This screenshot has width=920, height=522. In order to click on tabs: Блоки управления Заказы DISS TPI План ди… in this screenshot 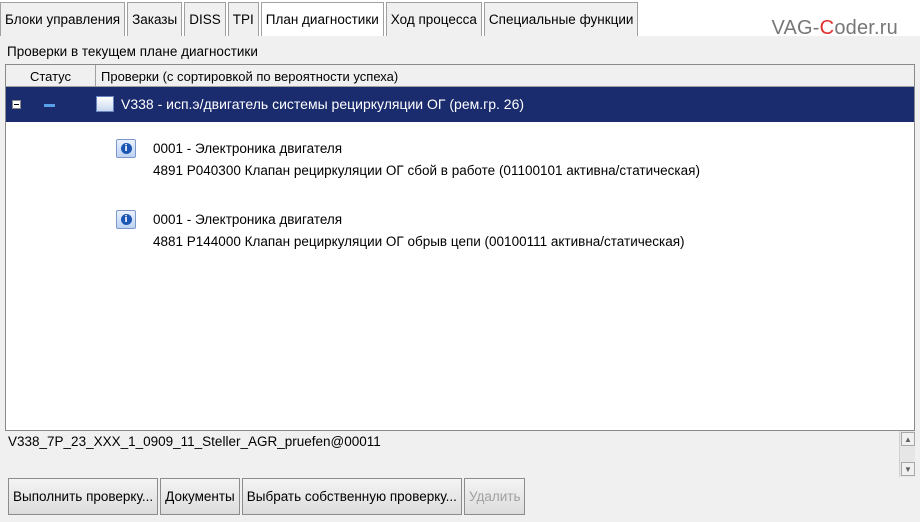, I will do `click(320, 19)`.